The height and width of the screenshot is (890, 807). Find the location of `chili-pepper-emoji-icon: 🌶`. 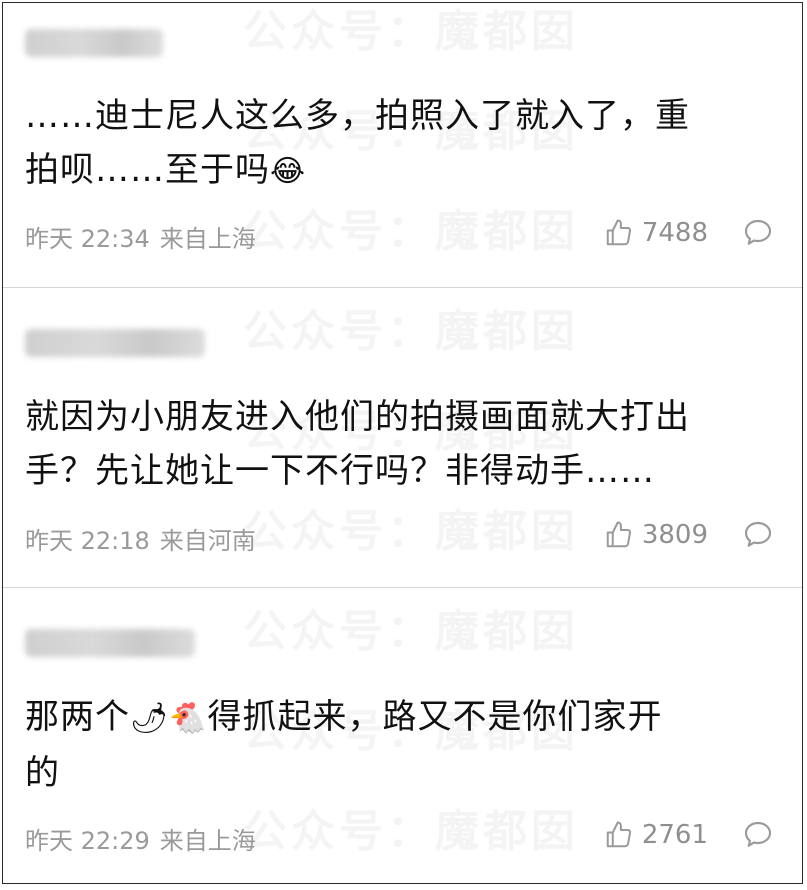

chili-pepper-emoji-icon: 🌶 is located at coordinates (150, 718).